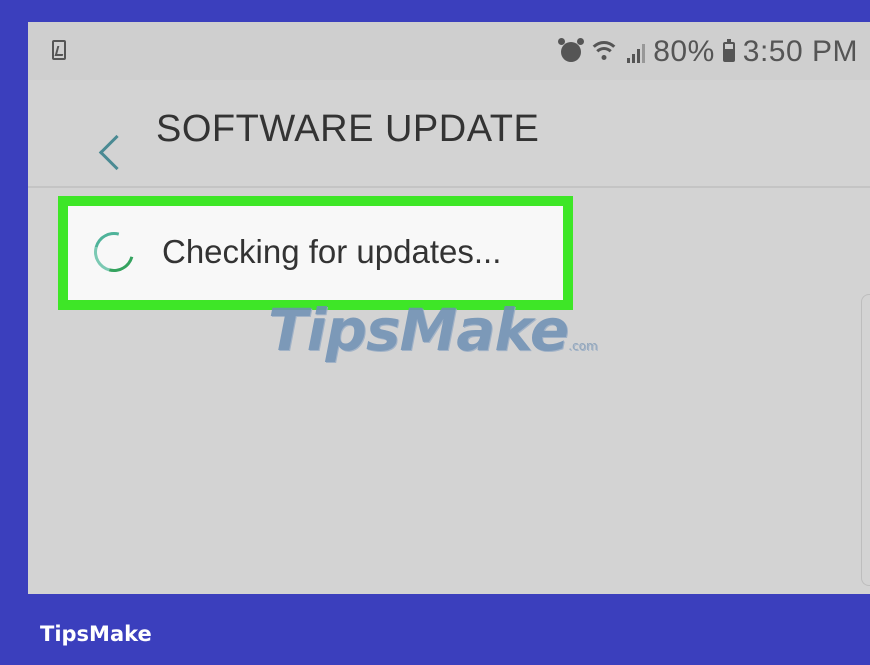 This screenshot has height=665, width=870. What do you see at coordinates (571, 50) in the screenshot?
I see `alarm-icon` at bounding box center [571, 50].